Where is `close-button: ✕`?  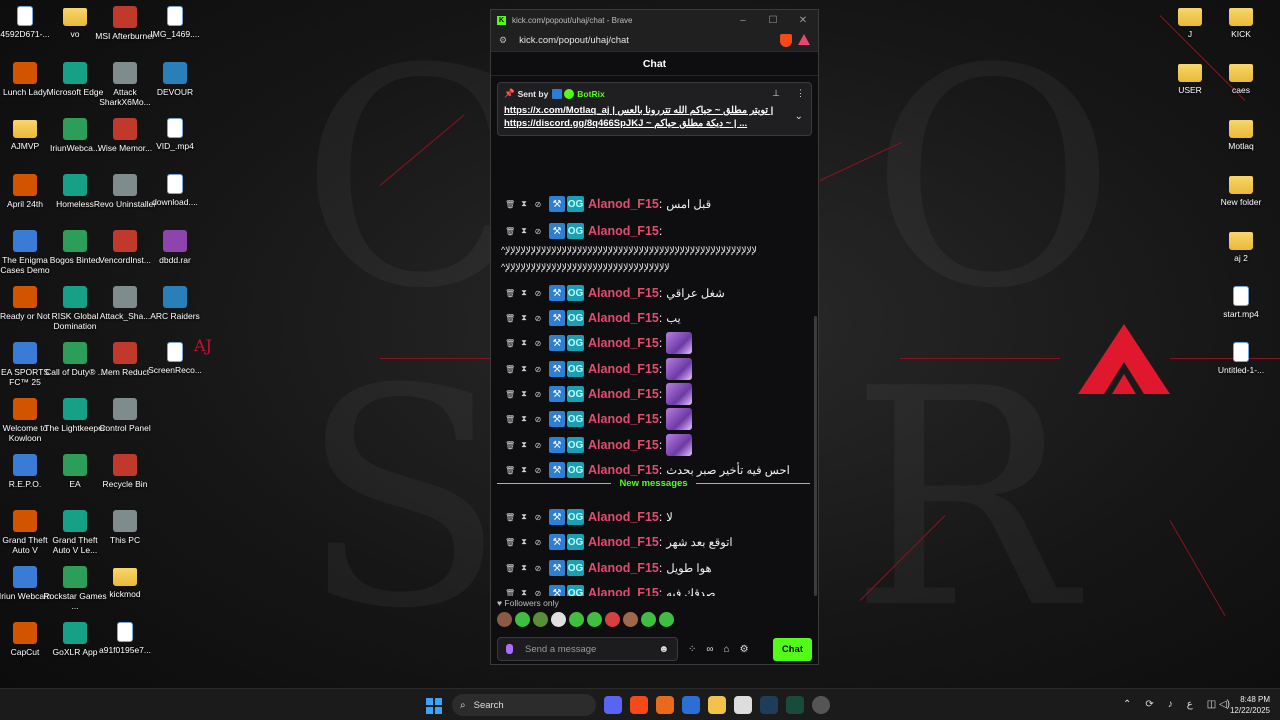 close-button: ✕ is located at coordinates (803, 20).